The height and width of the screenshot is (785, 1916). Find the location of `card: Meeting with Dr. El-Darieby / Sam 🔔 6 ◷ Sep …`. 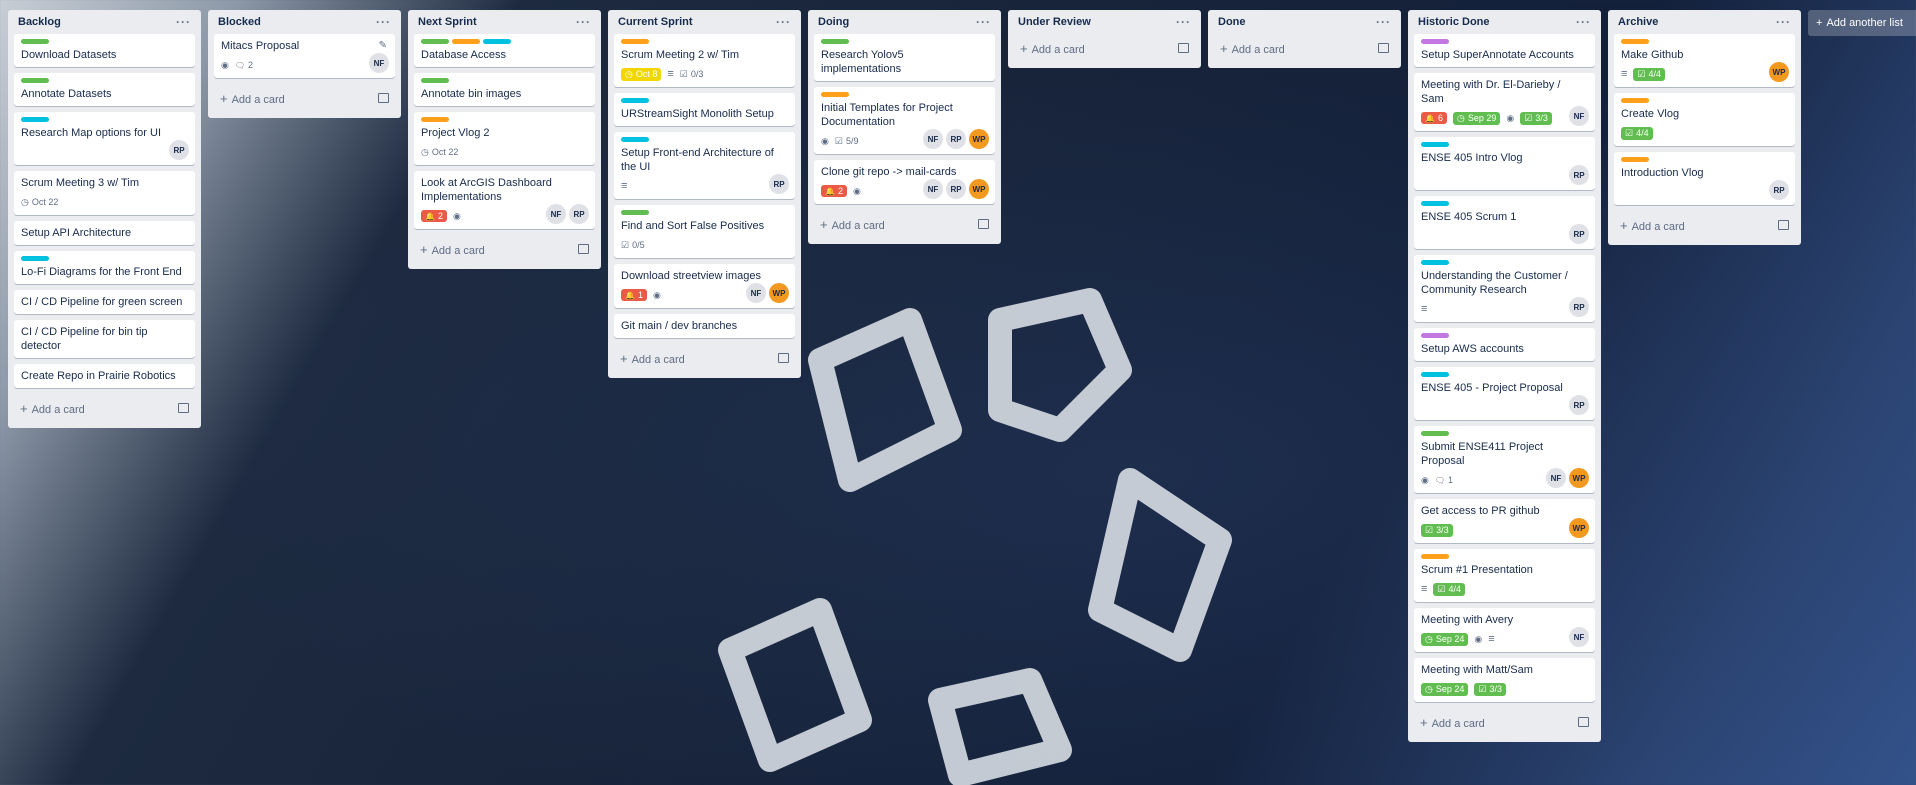

card: Meeting with Dr. El-Darieby / Sam 🔔 6 ◷ Sep … is located at coordinates (1504, 102).